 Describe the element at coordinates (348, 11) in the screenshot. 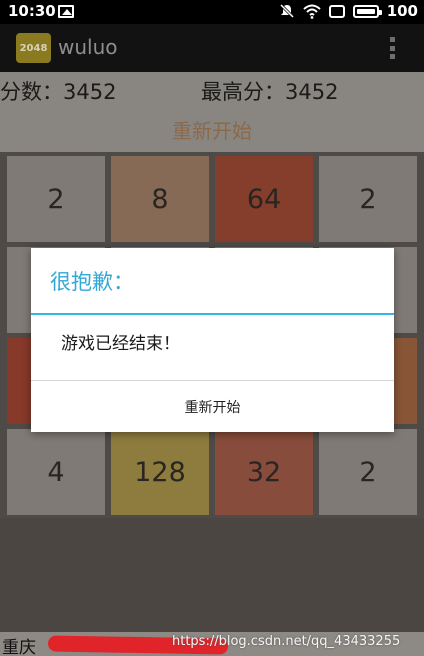

I see `status-icons: 100` at that location.